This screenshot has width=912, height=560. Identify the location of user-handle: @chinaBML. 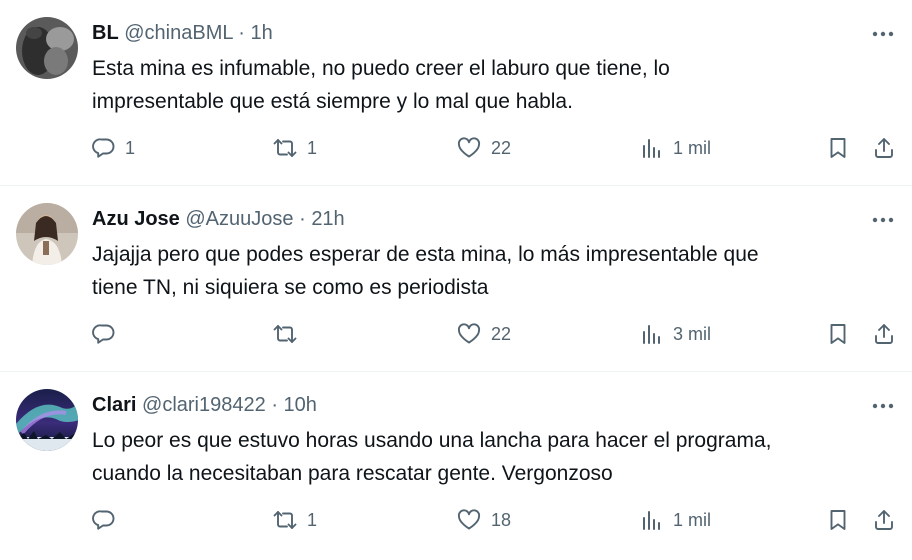
(178, 33).